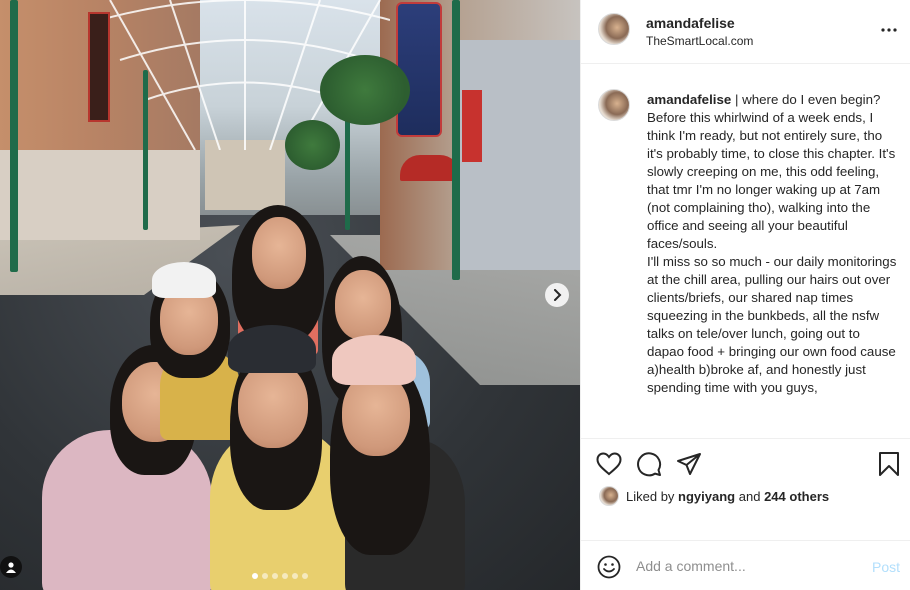  What do you see at coordinates (184, 280) in the screenshot?
I see `white-cap` at bounding box center [184, 280].